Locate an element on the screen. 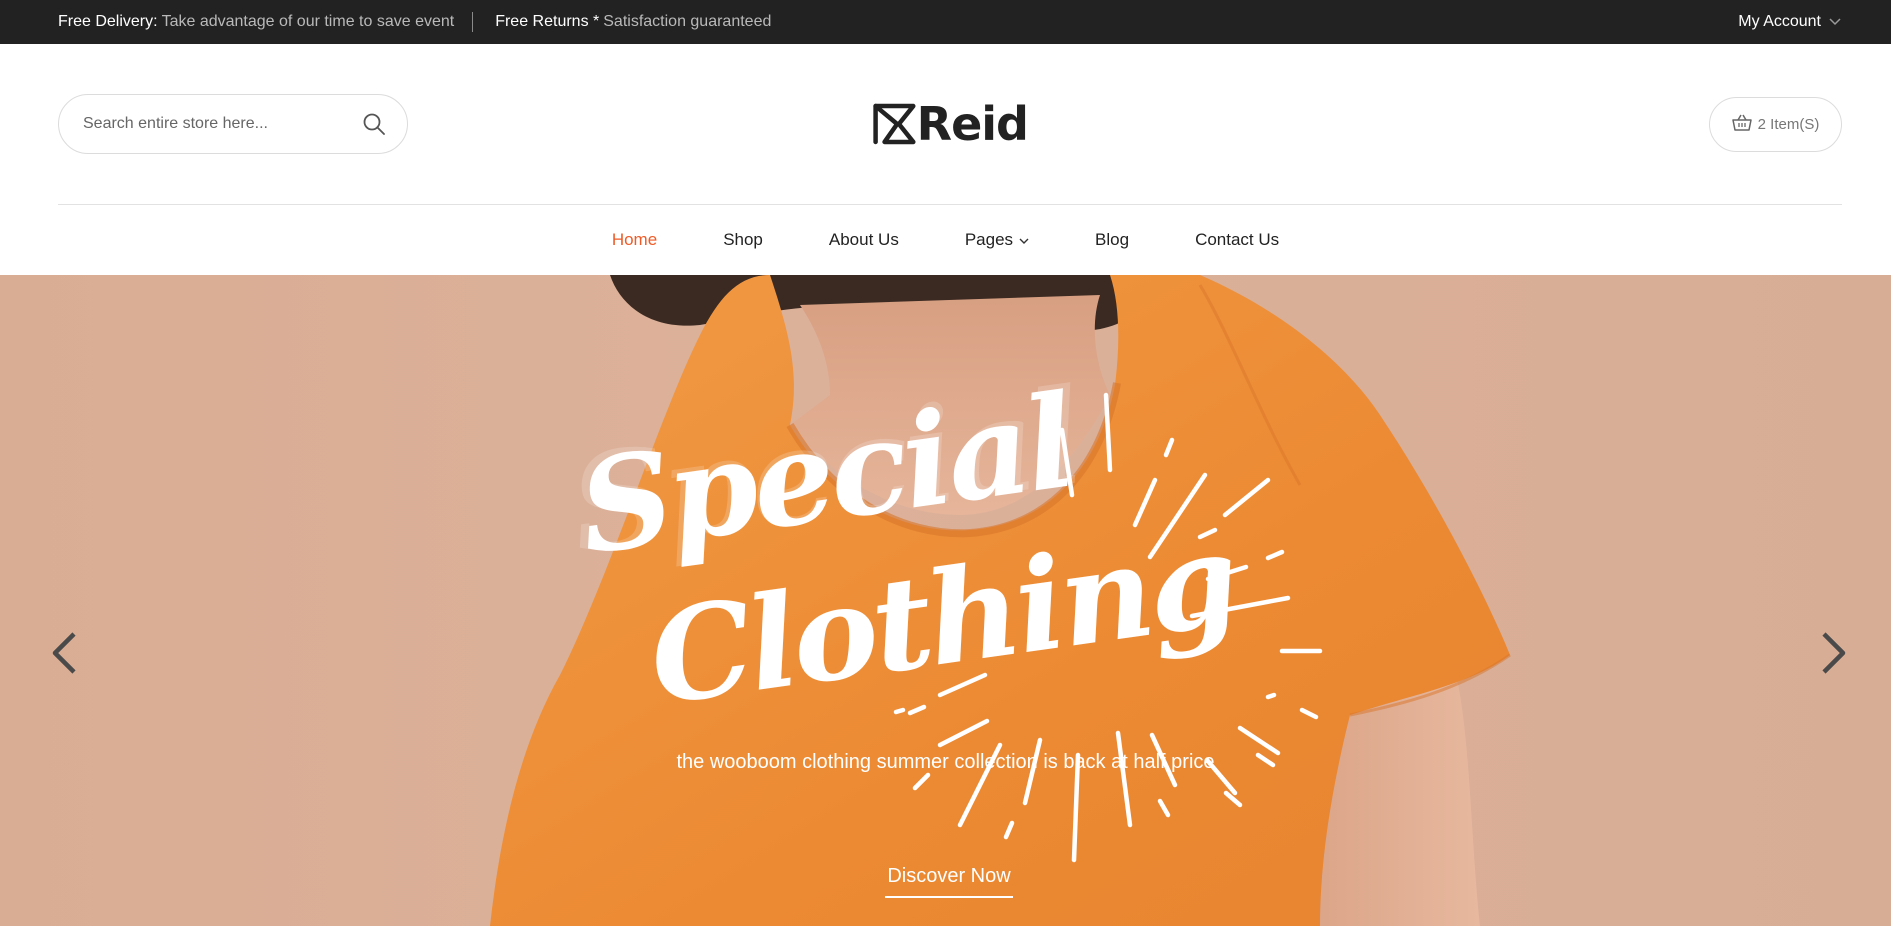 The image size is (1891, 926). search-bar is located at coordinates (233, 124).